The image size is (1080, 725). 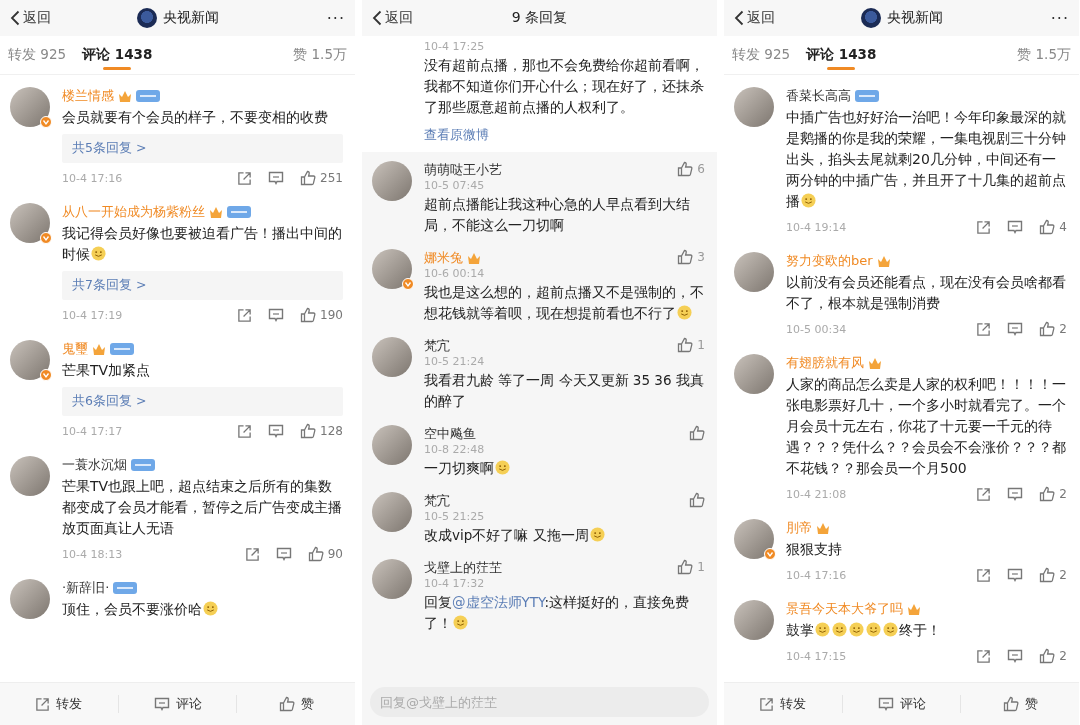 I want to click on view-original-link: 查看原微博, so click(x=456, y=135).